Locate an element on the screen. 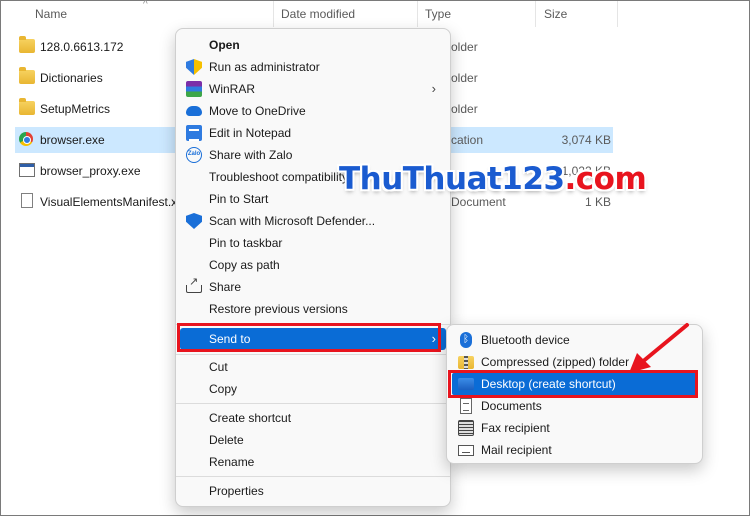  menu-item-label: Rename is located at coordinates (232, 462).